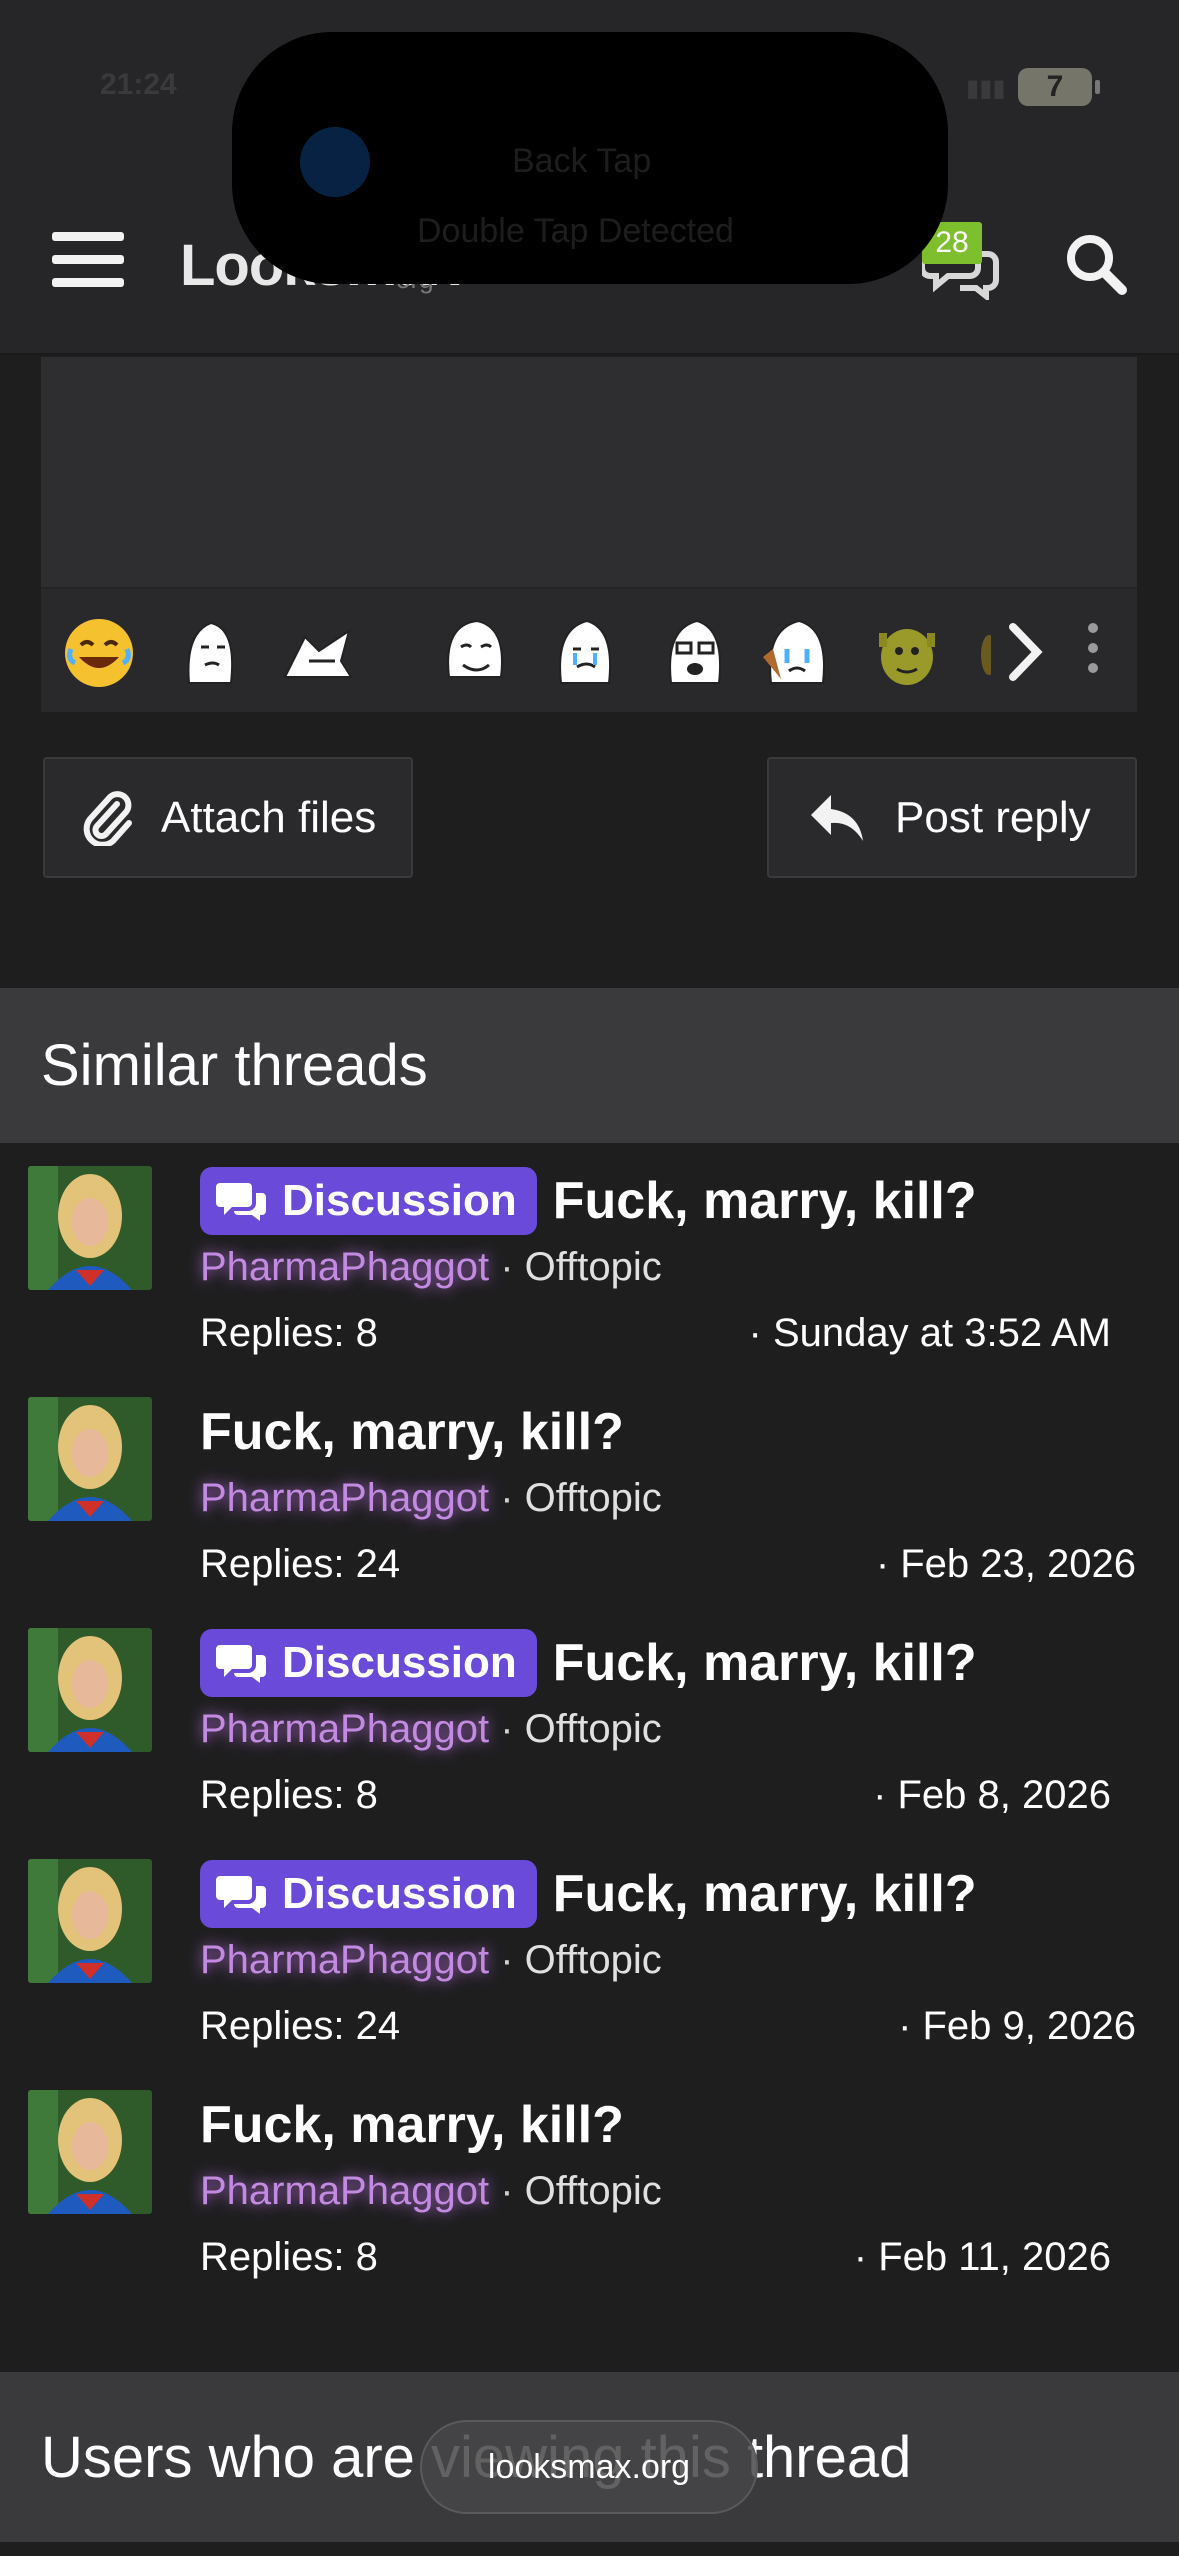 The image size is (1179, 2556). I want to click on browser-url-bar: looksmax.org, so click(589, 2467).